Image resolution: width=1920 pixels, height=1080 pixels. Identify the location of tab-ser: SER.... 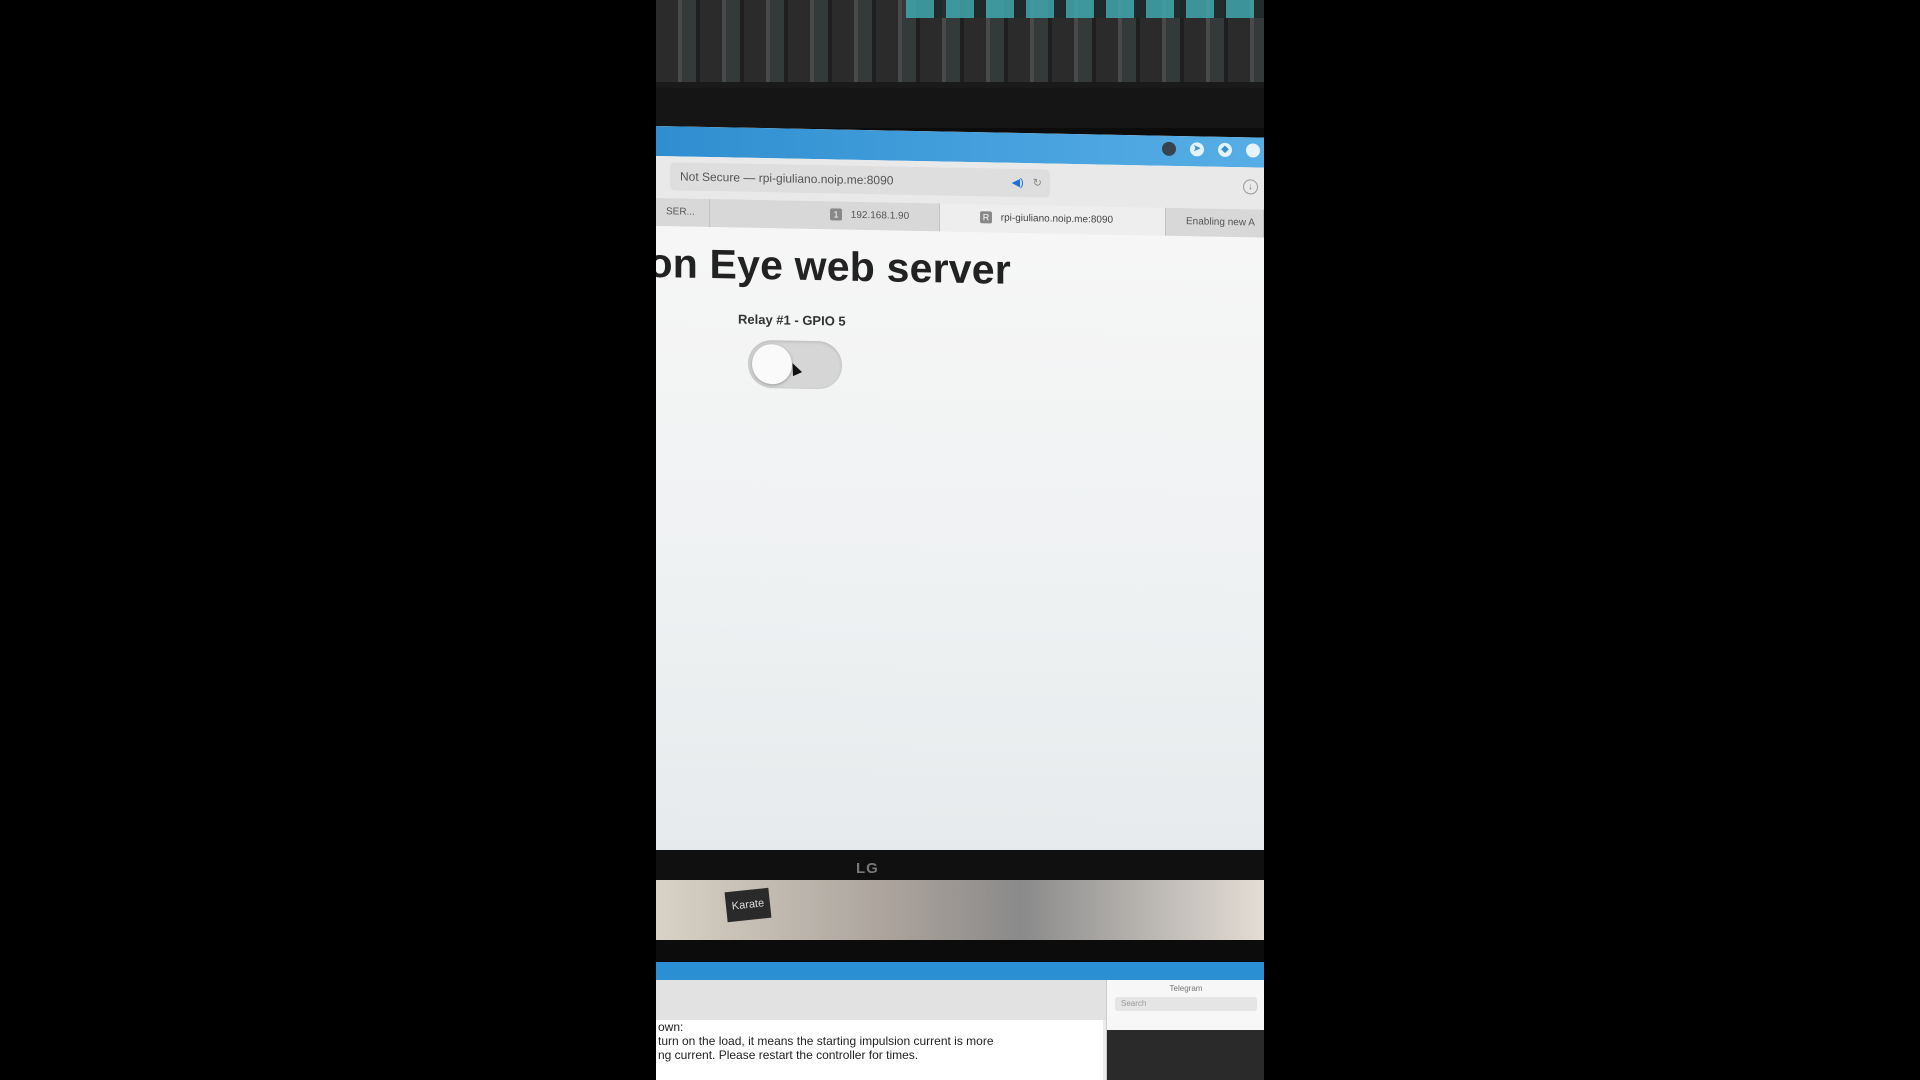
(683, 213).